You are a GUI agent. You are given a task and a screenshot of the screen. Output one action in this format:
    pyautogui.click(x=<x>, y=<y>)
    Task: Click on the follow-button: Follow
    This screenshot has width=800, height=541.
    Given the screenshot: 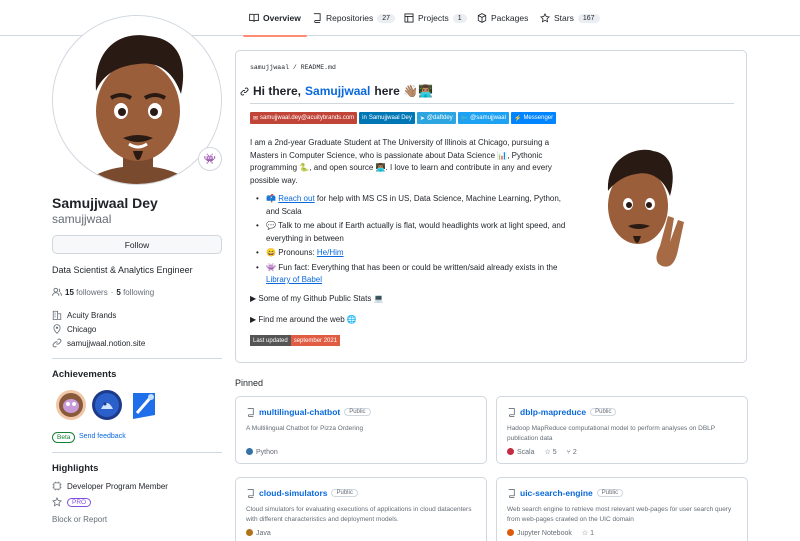 What is the action you would take?
    pyautogui.click(x=137, y=244)
    